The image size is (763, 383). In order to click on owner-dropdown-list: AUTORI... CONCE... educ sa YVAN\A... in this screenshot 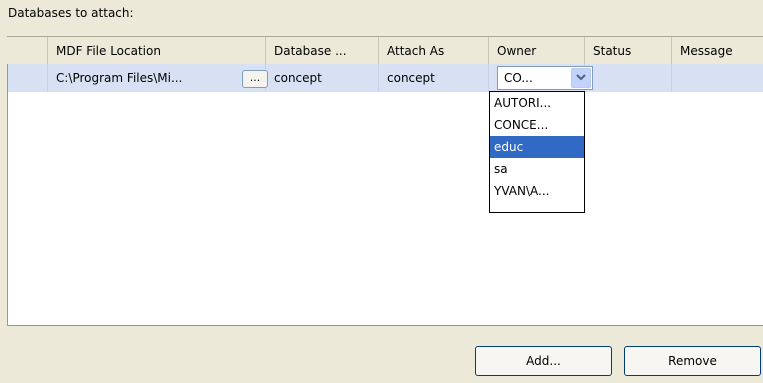, I will do `click(537, 152)`.